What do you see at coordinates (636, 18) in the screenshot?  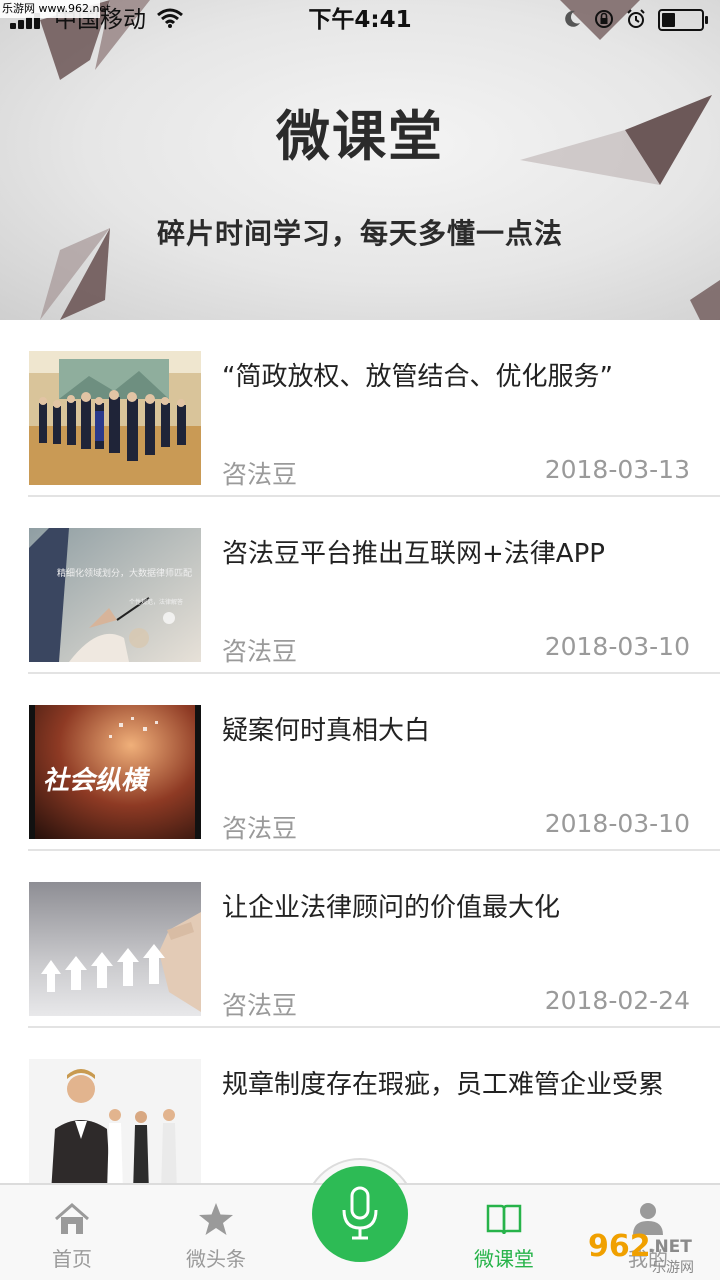 I see `alarm-icon` at bounding box center [636, 18].